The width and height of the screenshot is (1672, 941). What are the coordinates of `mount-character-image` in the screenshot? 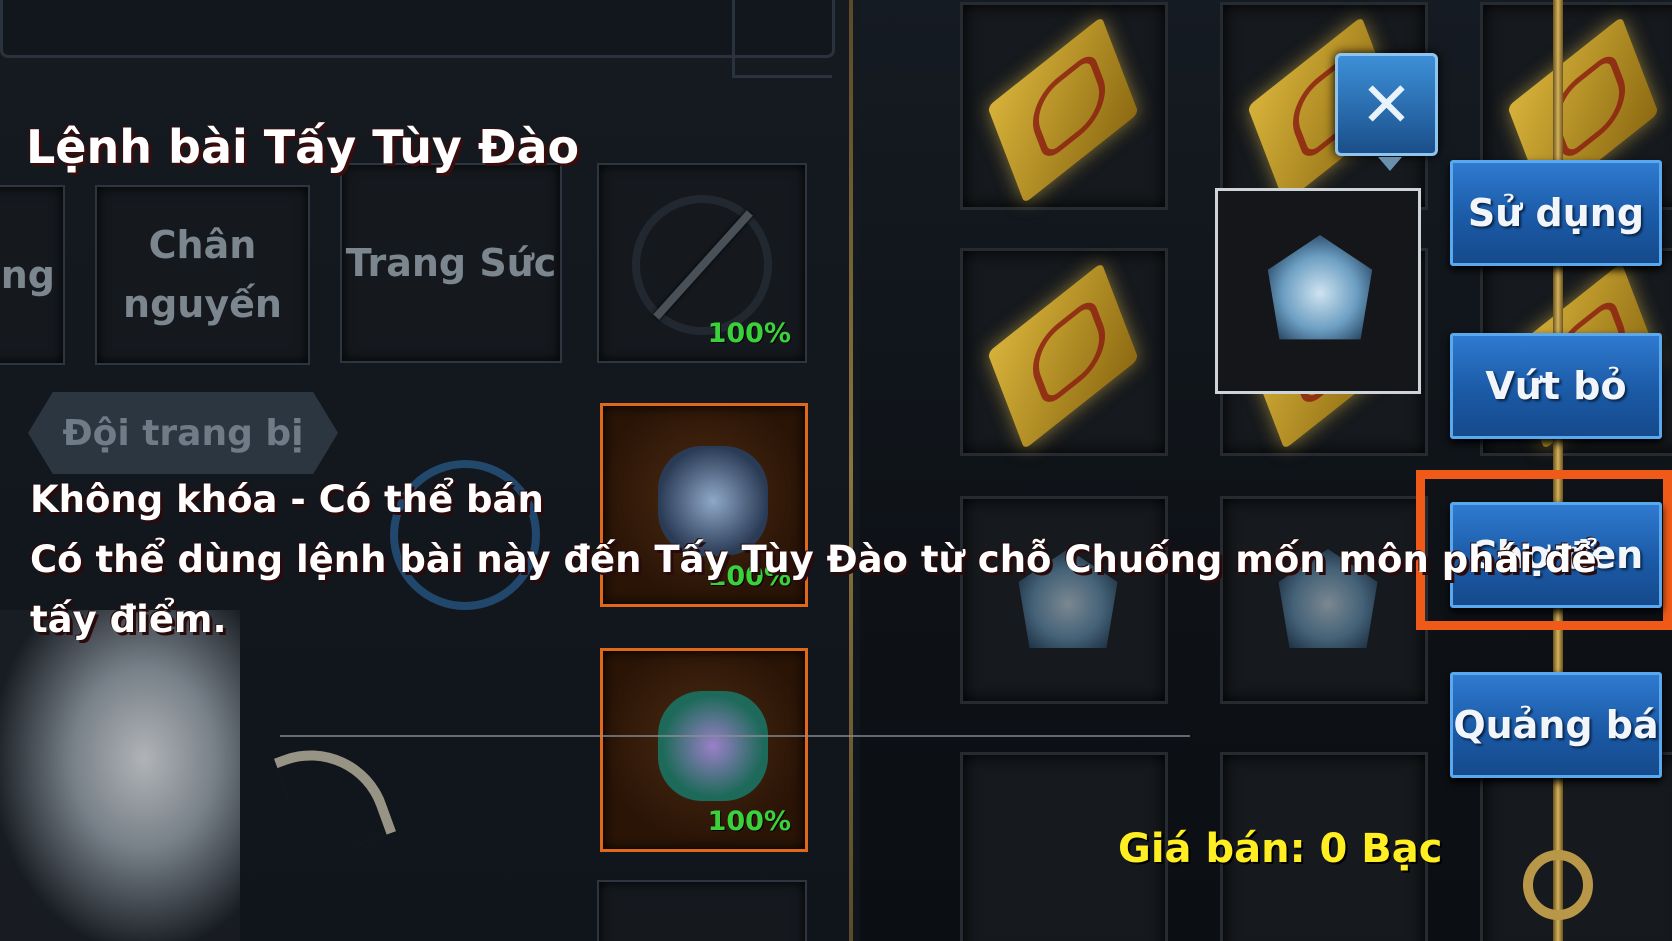 It's located at (120, 775).